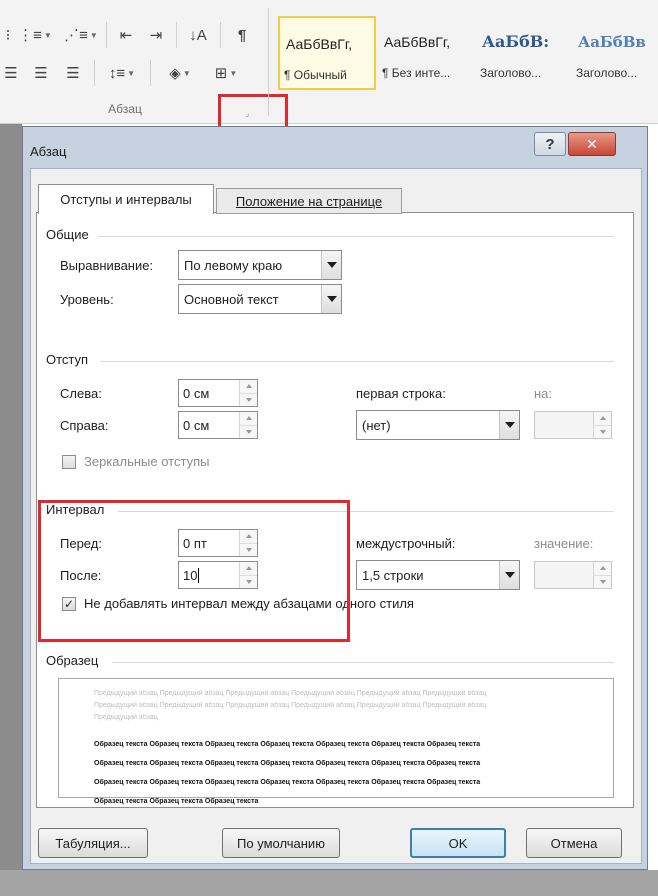 The width and height of the screenshot is (658, 896). Describe the element at coordinates (231, 299) in the screenshot. I see `level-value: Основной текст` at that location.